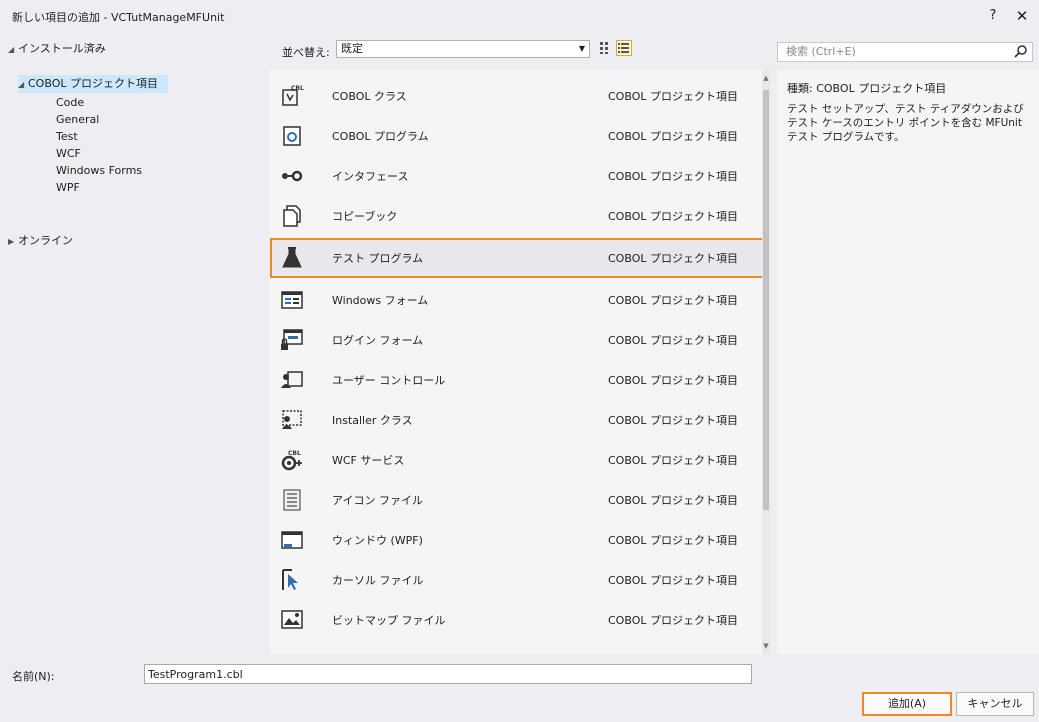  Describe the element at coordinates (881, 88) in the screenshot. I see `detail-type-value: COBOL プロジェクト項目` at that location.